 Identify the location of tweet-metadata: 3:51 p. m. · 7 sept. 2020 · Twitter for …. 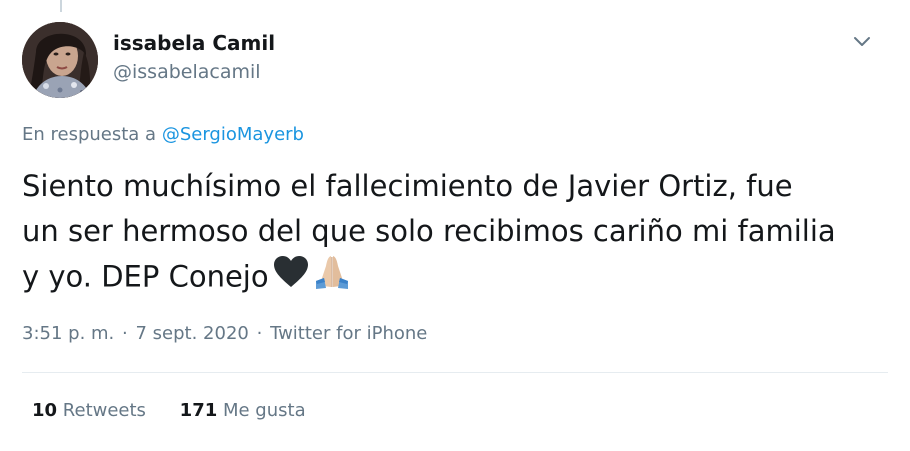
(224, 333).